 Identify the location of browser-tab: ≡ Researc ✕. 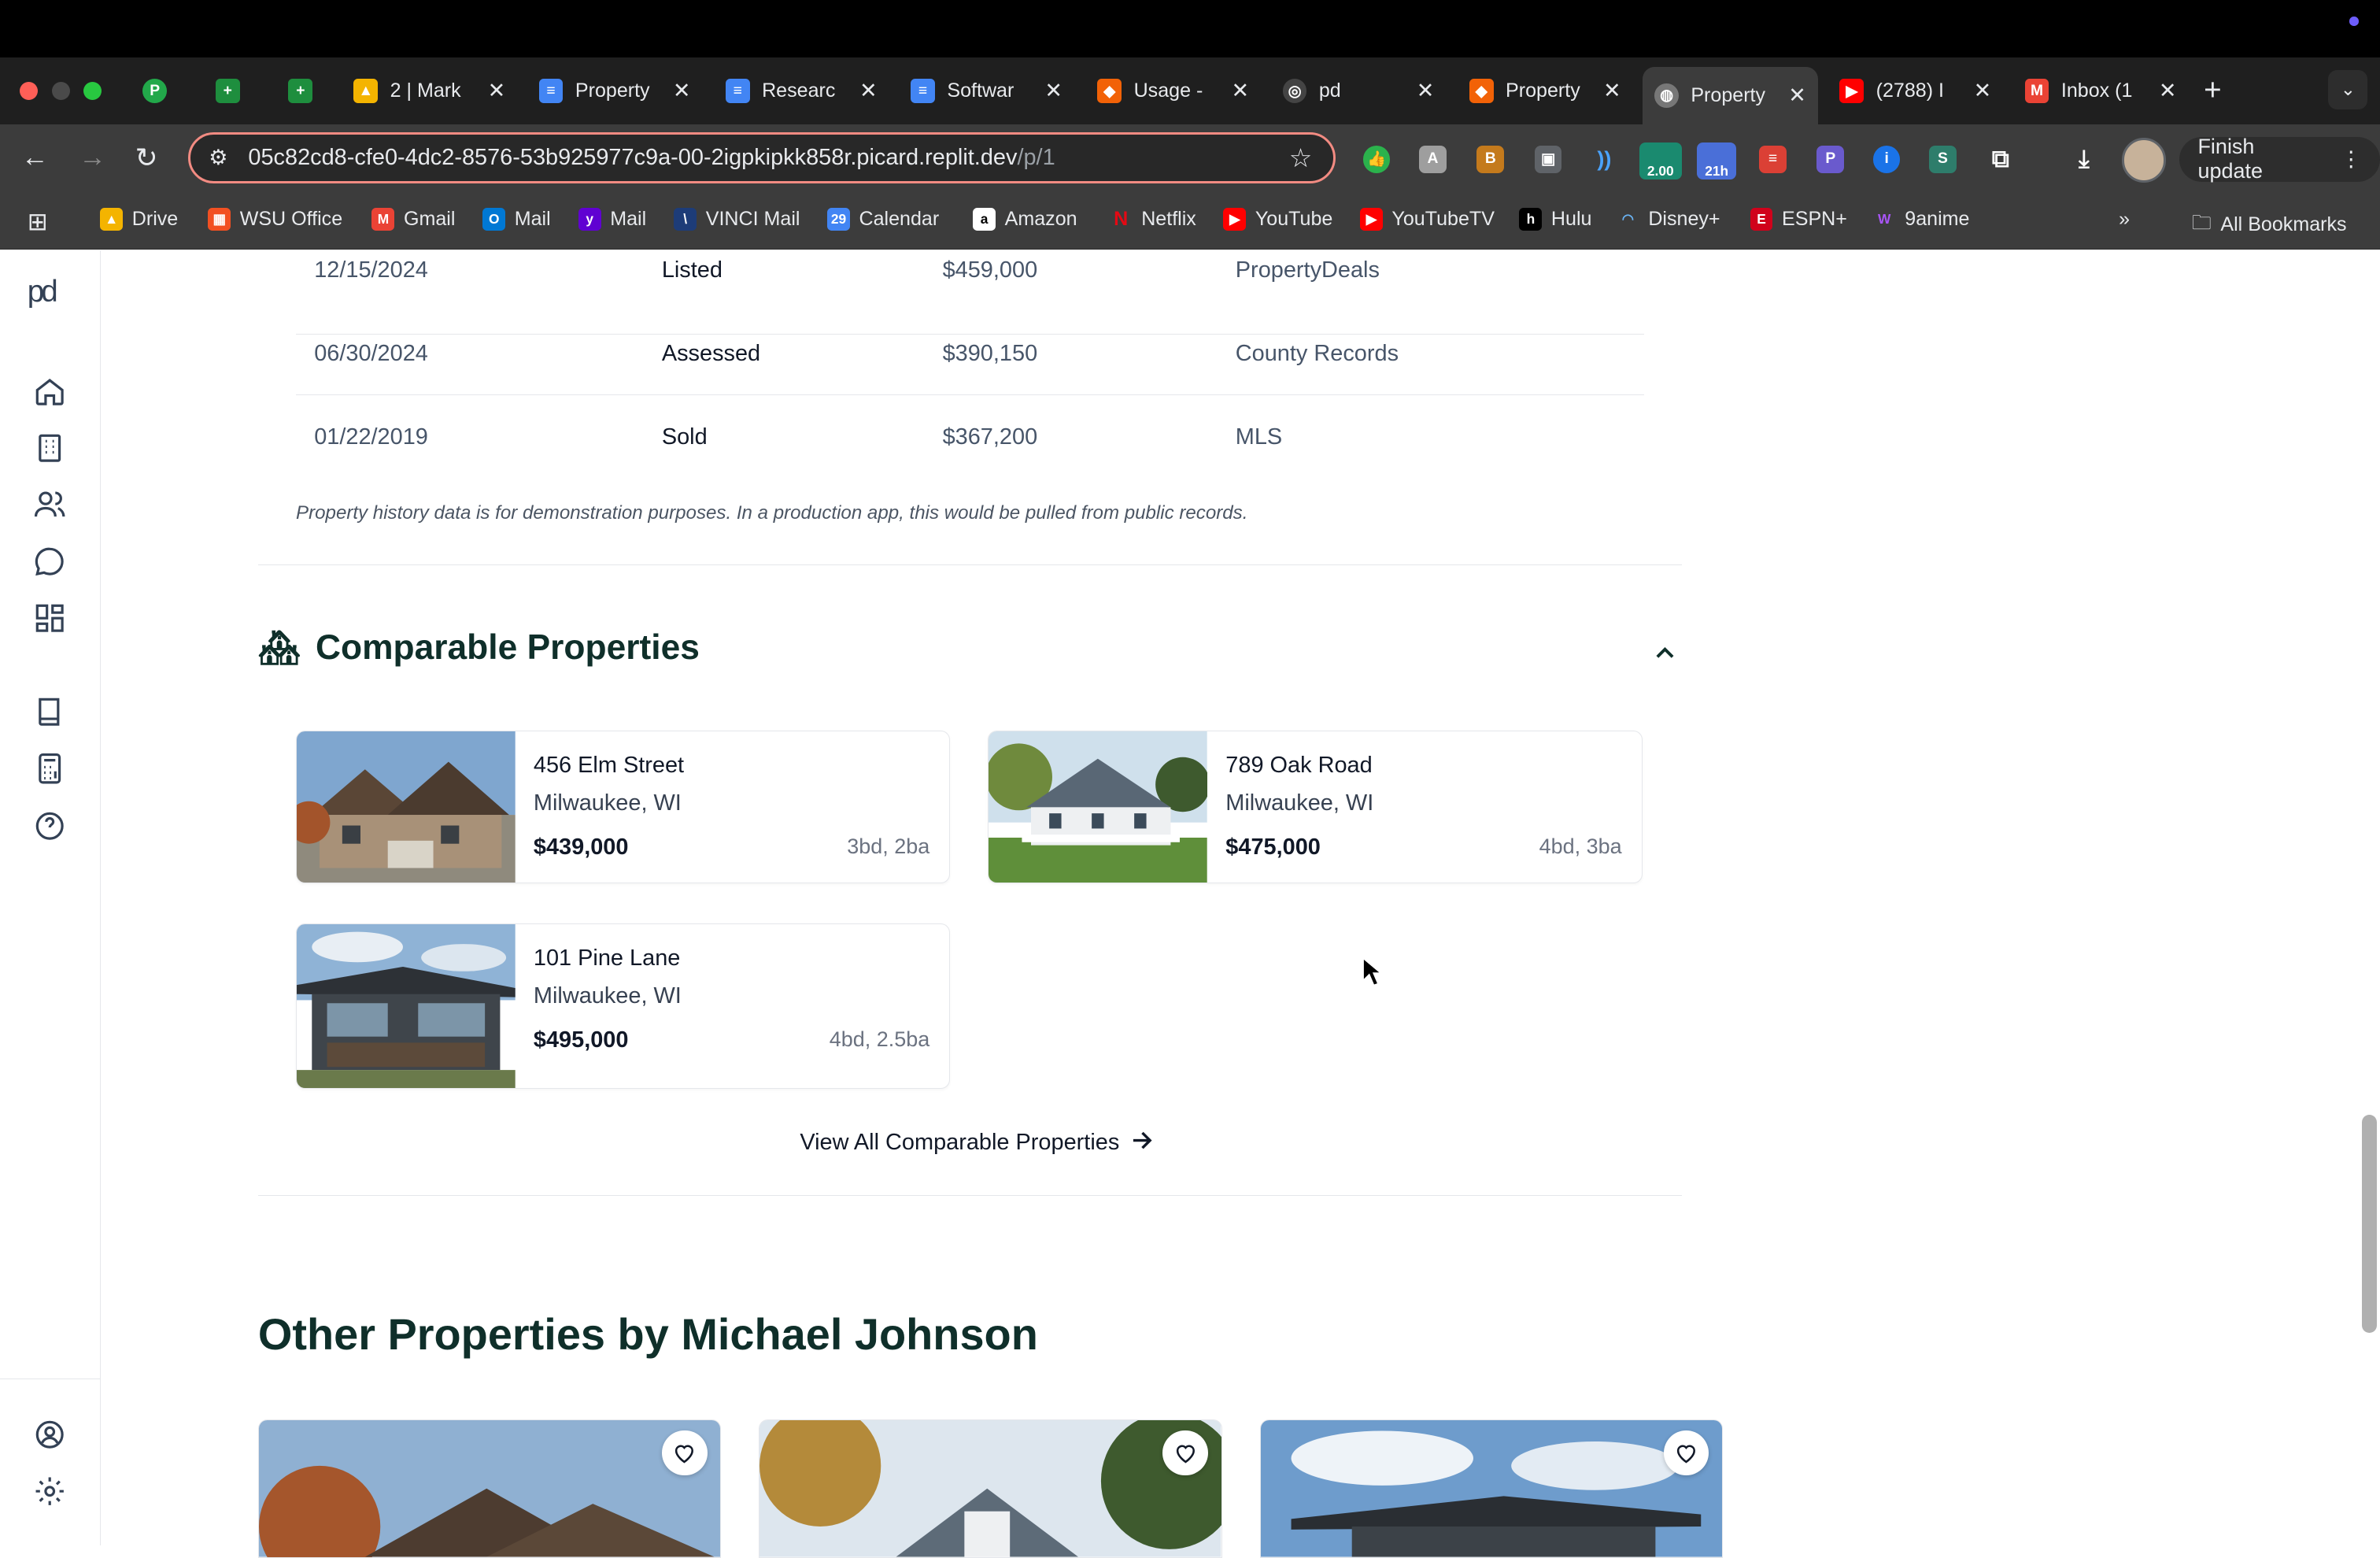
(801, 91).